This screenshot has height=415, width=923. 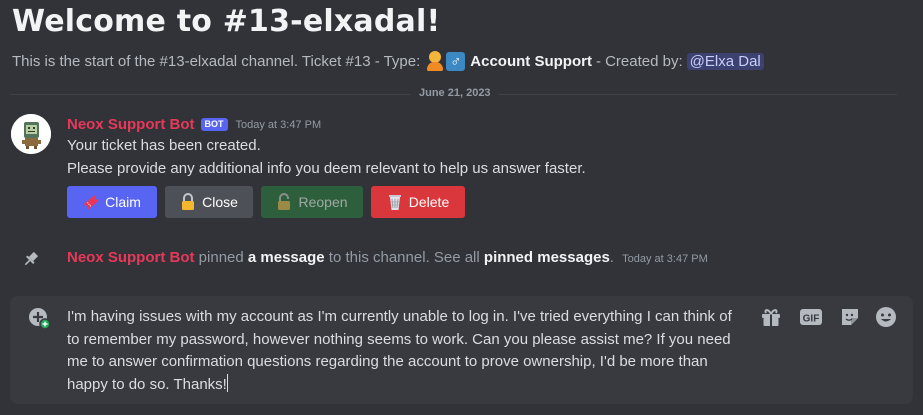 I want to click on gif-icon: GIF, so click(x=811, y=319).